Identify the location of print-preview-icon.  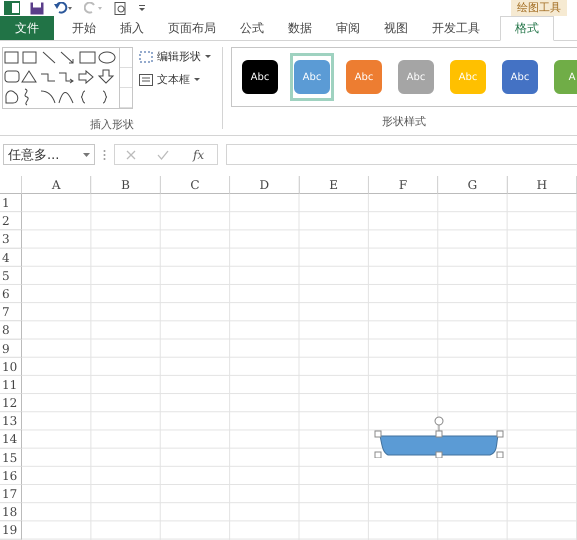
(121, 8).